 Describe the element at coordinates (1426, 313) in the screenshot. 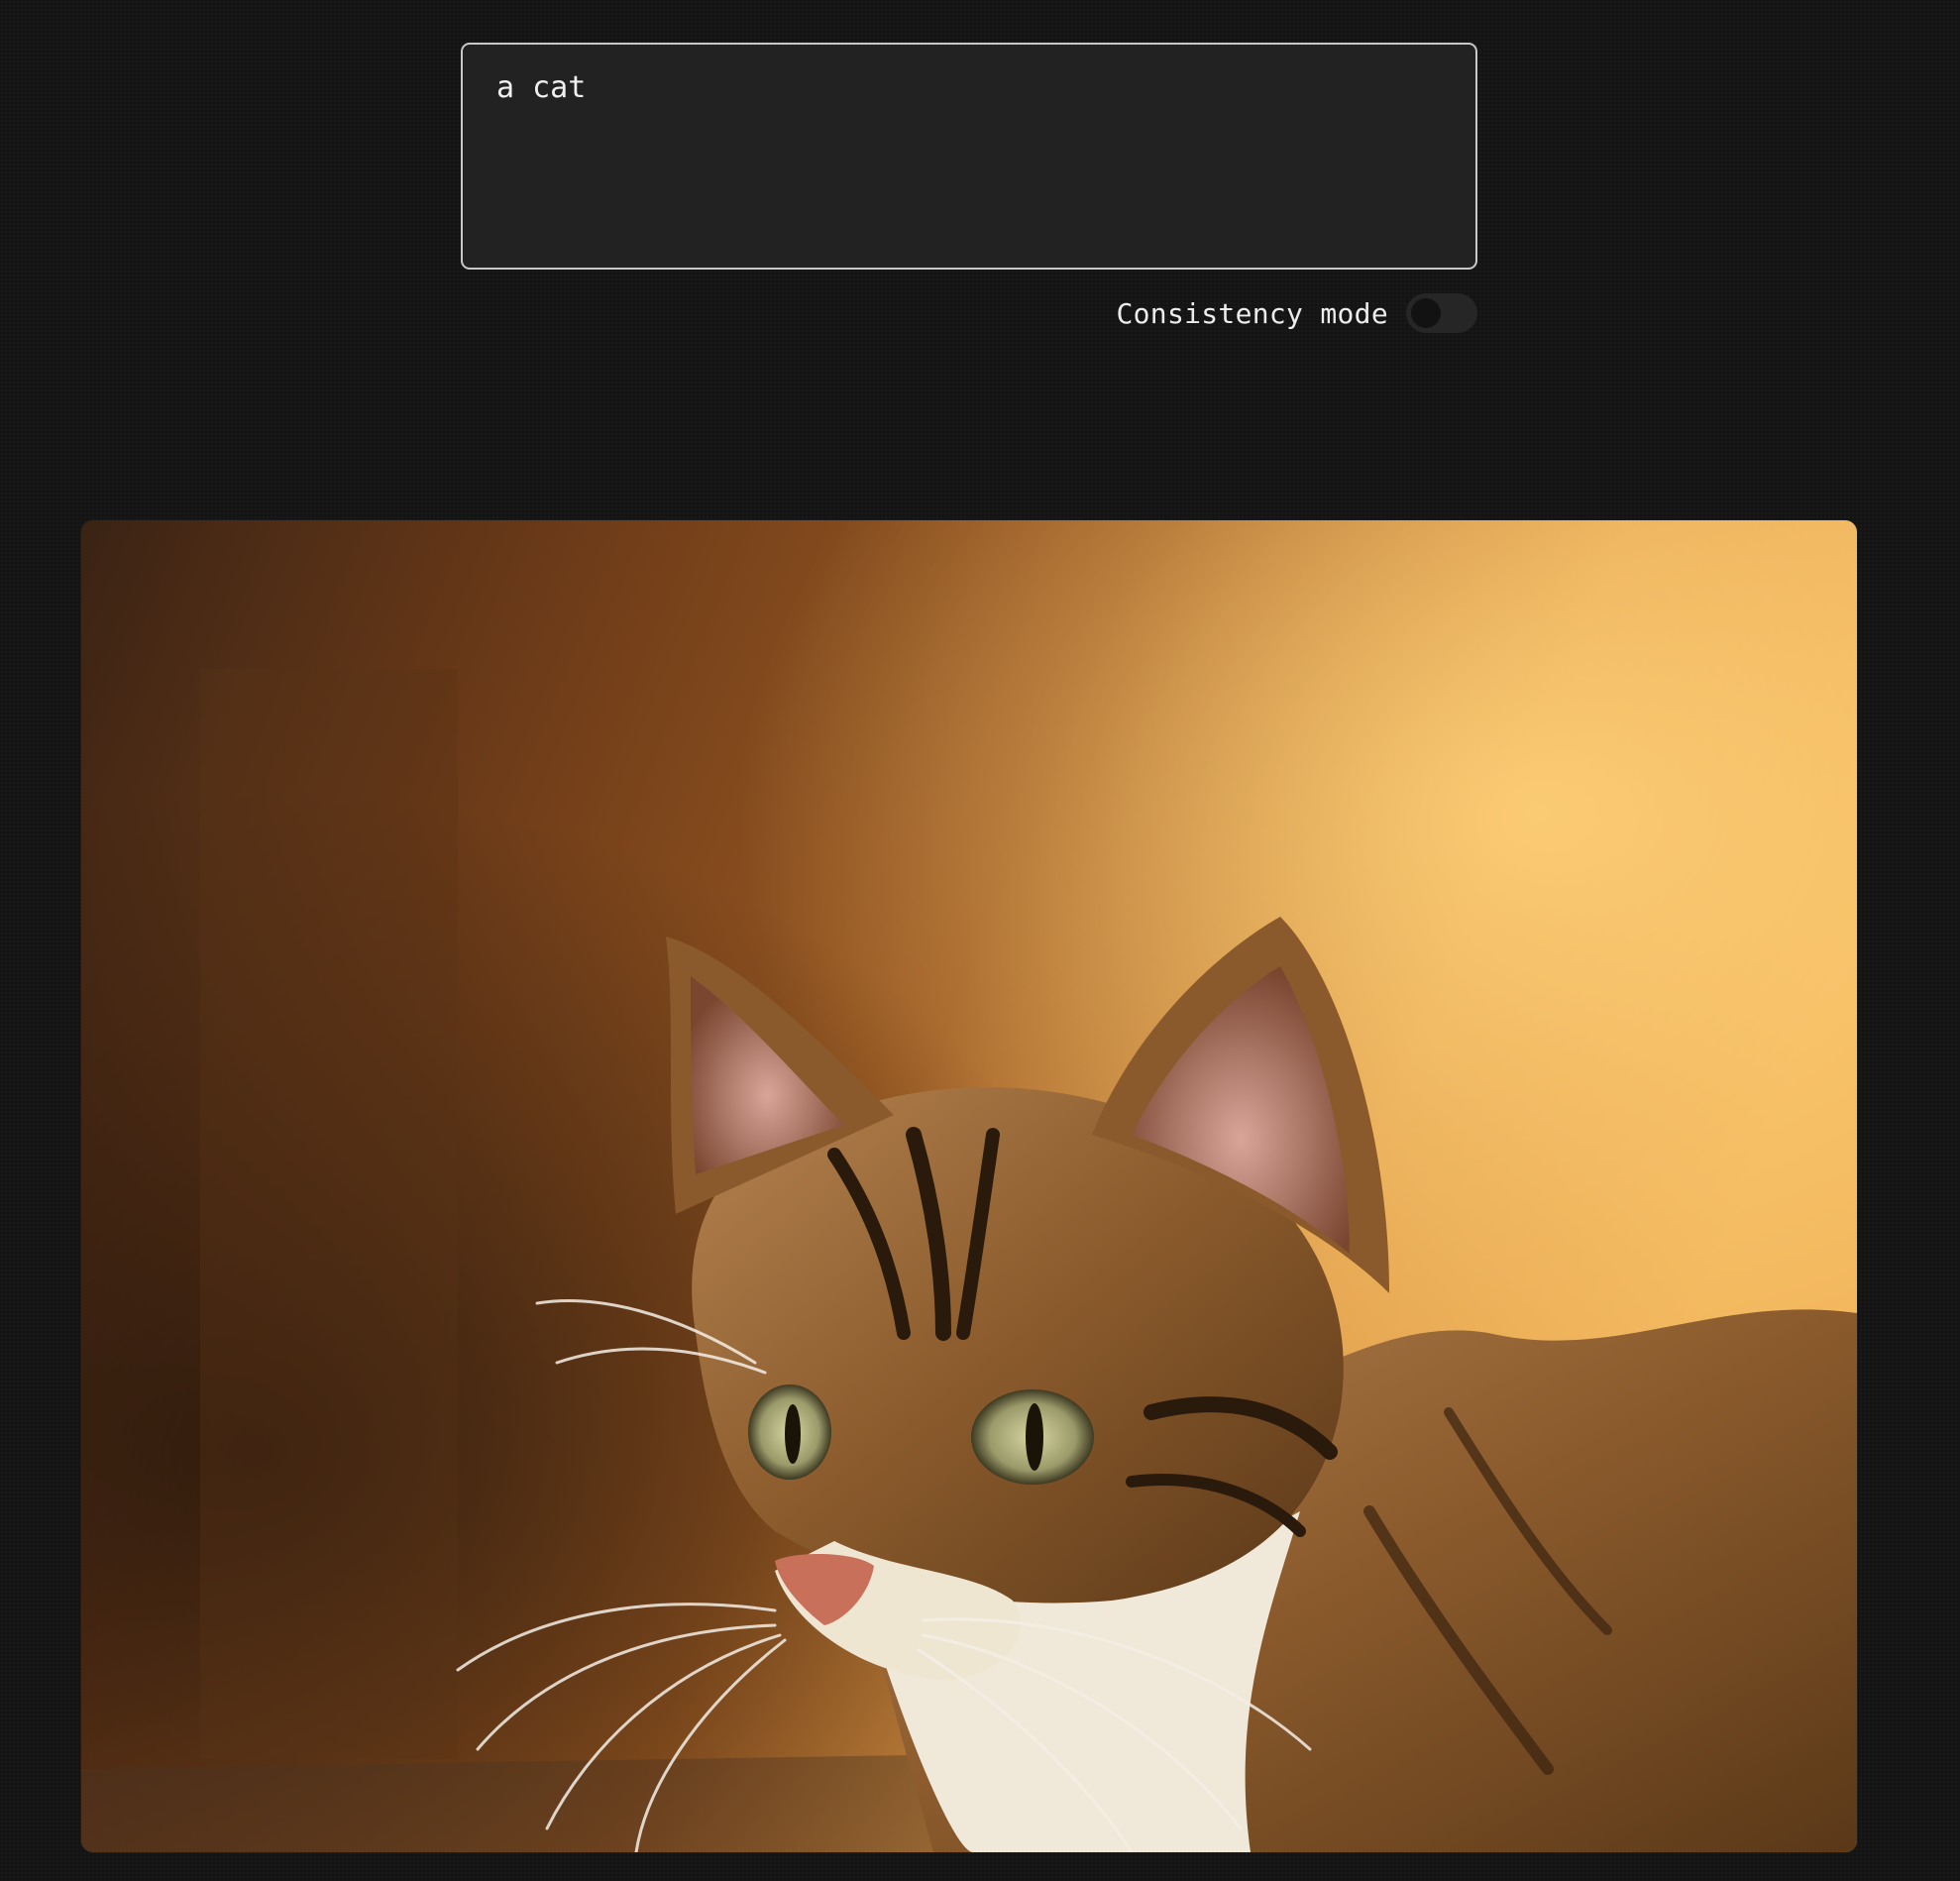

I see `toggle-knob` at that location.